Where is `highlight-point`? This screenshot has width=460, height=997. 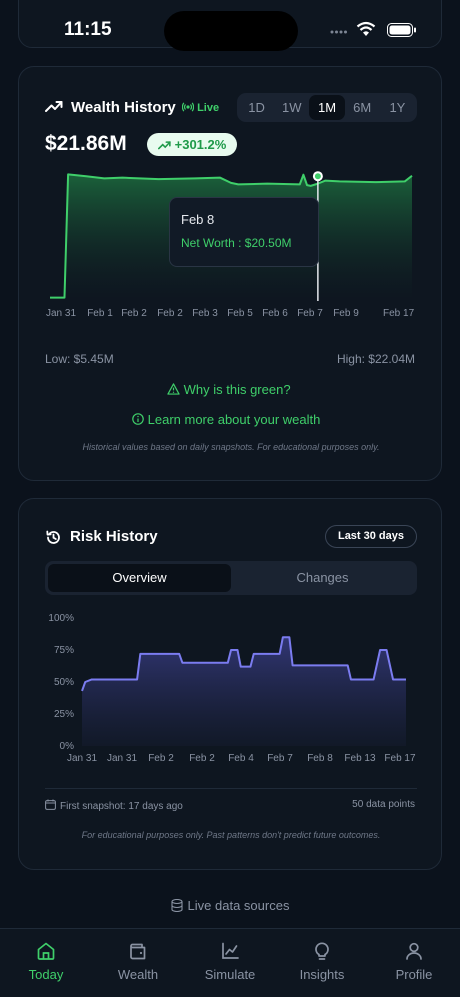 highlight-point is located at coordinates (317, 176).